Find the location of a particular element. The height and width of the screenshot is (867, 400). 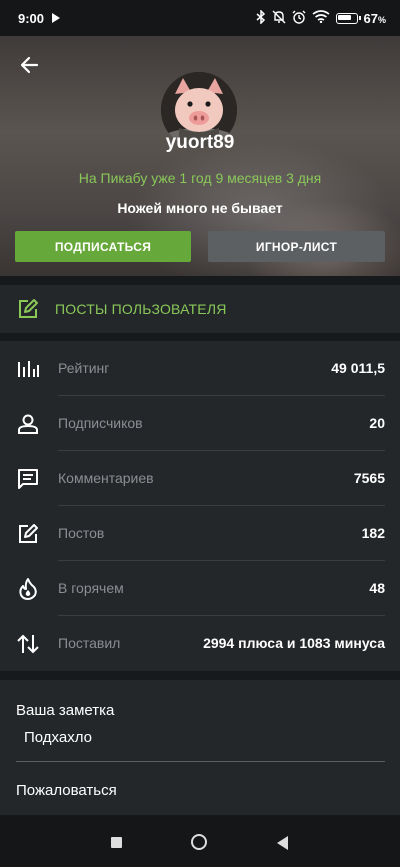

stat-label: Комментариев is located at coordinates (106, 478).